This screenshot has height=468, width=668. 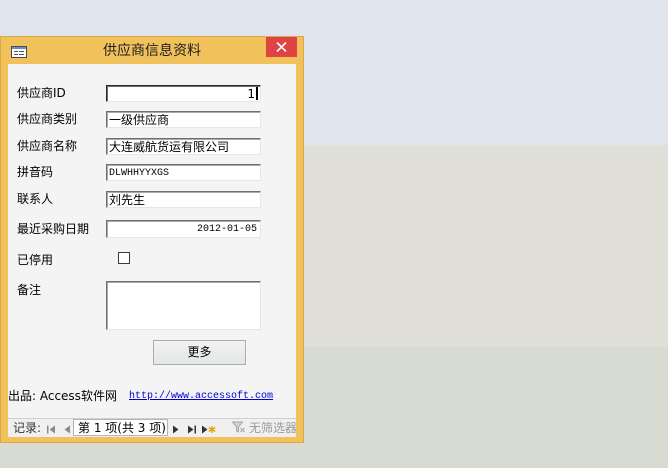 What do you see at coordinates (53, 229) in the screenshot?
I see `last-purchase-date-label: 最近采购日期` at bounding box center [53, 229].